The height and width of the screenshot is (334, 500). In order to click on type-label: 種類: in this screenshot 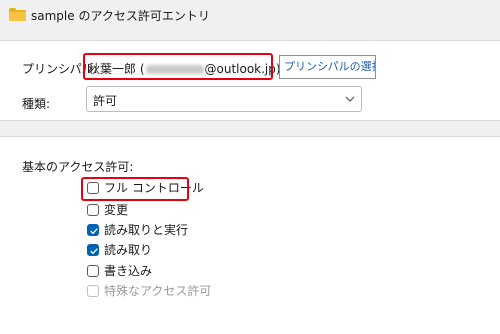, I will do `click(36, 104)`.